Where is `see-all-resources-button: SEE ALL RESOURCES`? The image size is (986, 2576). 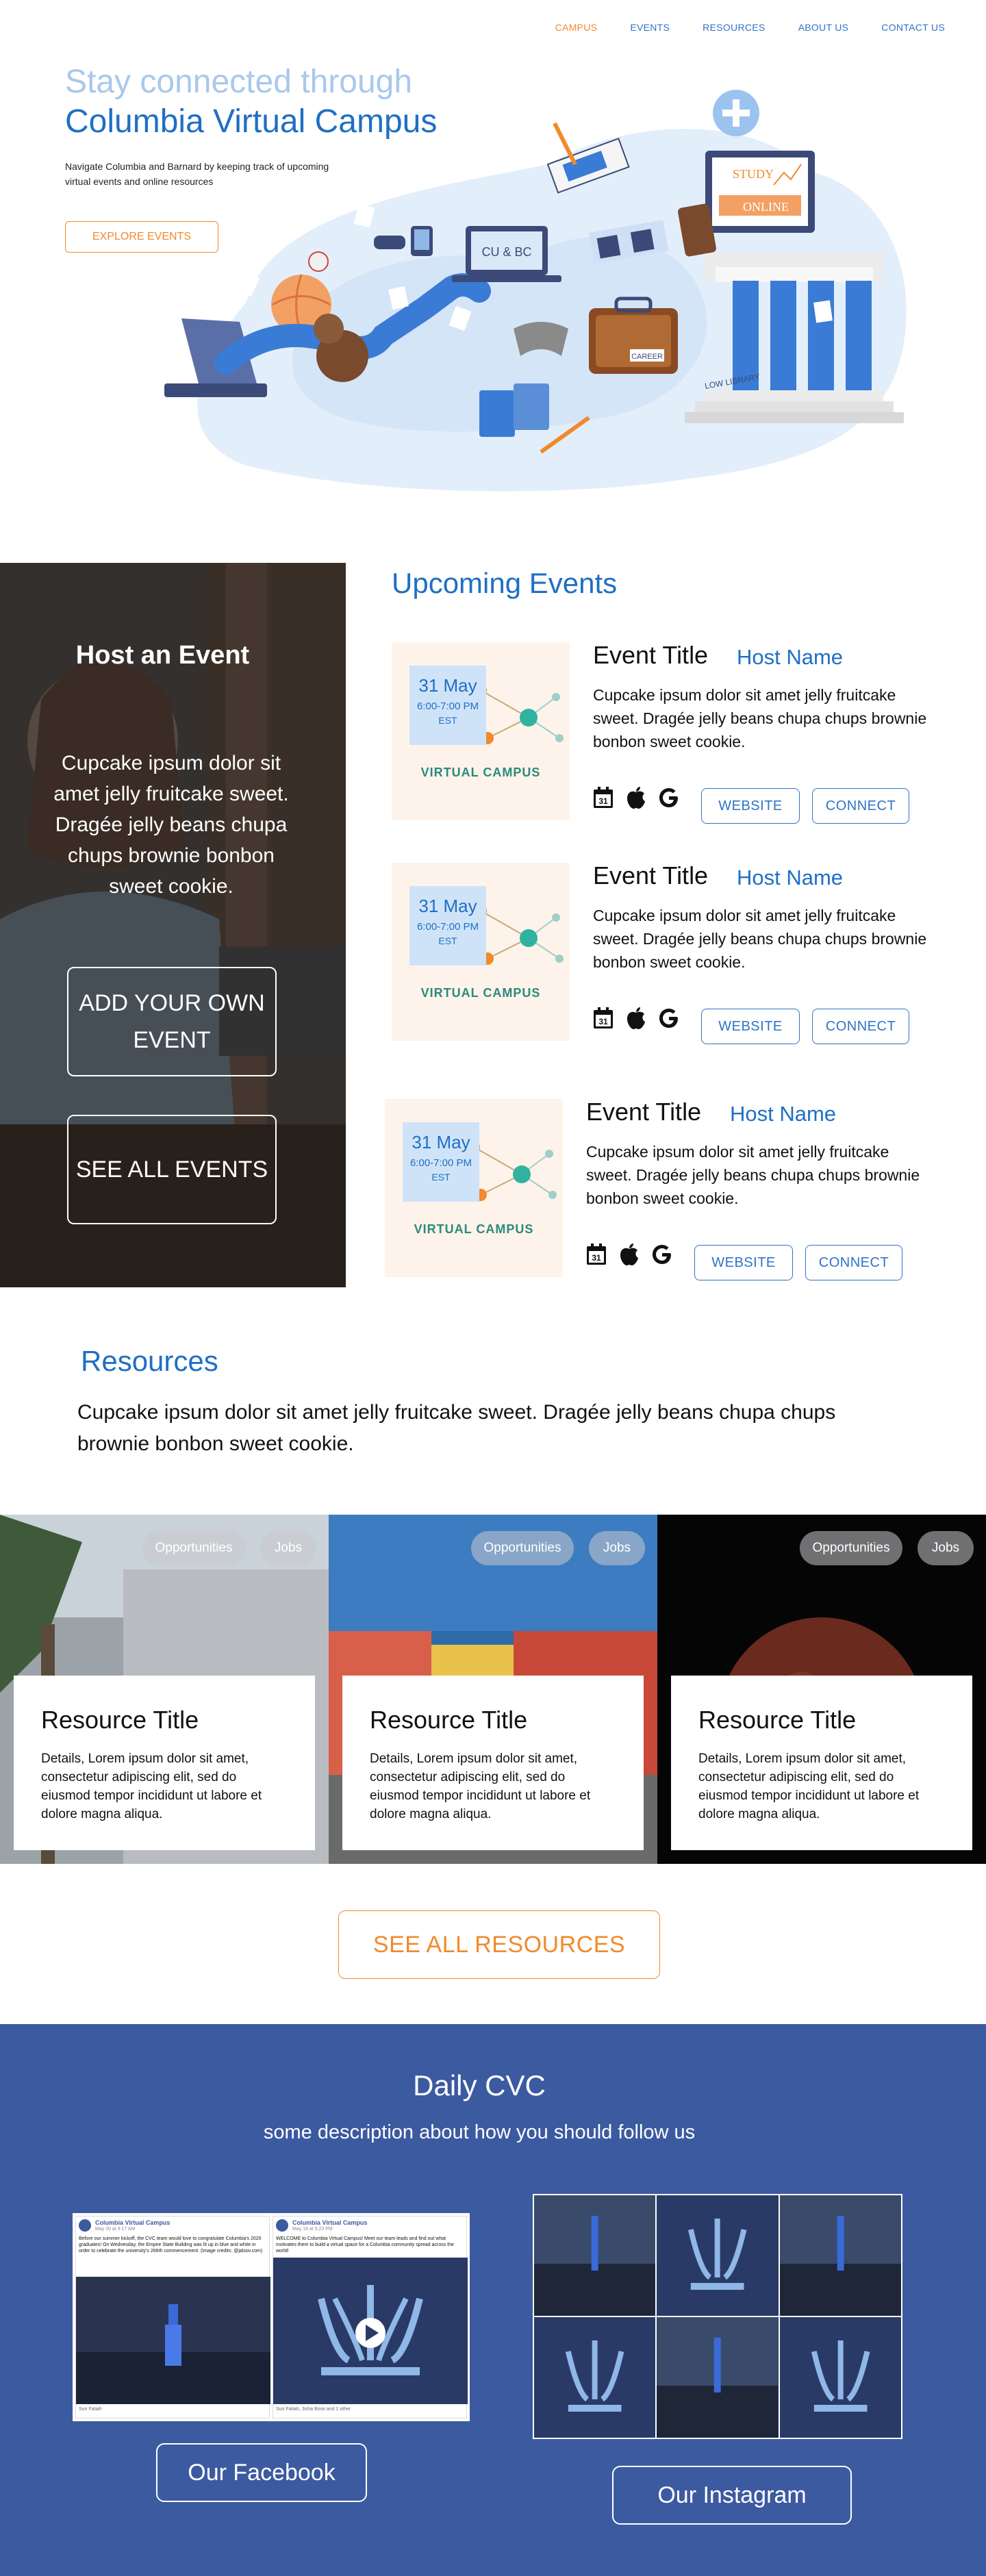
see-all-resources-button: SEE ALL RESOURCES is located at coordinates (499, 1944).